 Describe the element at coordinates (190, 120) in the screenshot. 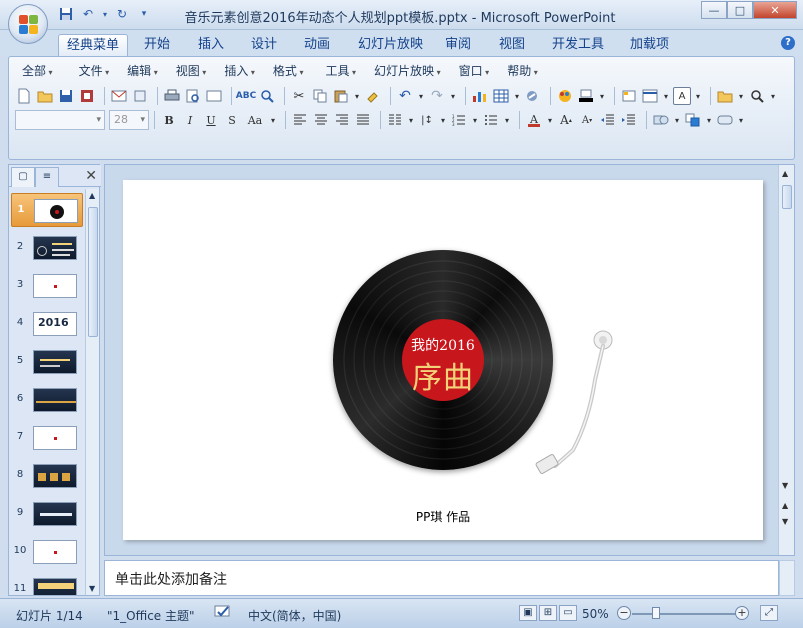

I see `italic-button: I` at that location.